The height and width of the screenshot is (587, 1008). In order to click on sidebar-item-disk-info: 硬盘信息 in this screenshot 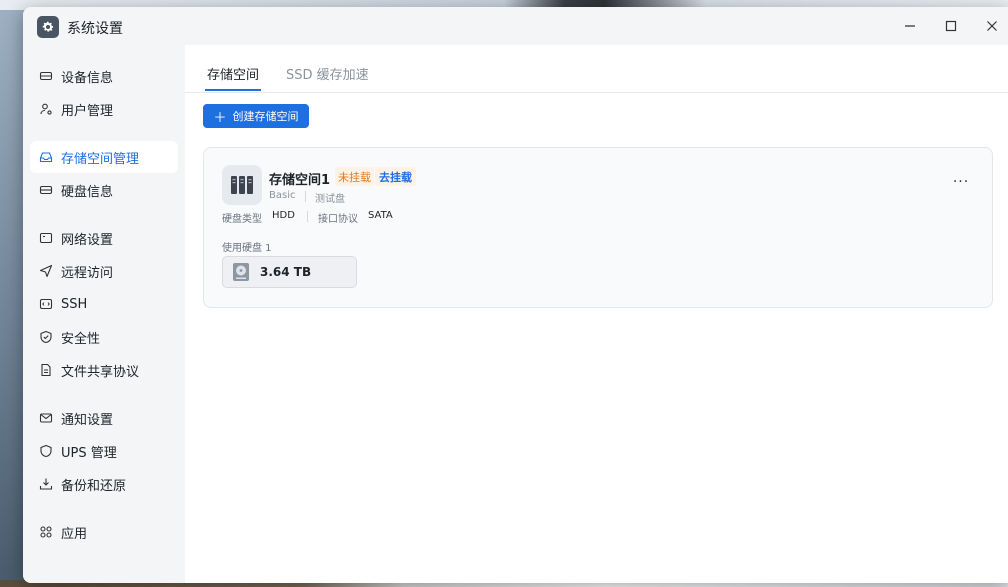, I will do `click(104, 190)`.